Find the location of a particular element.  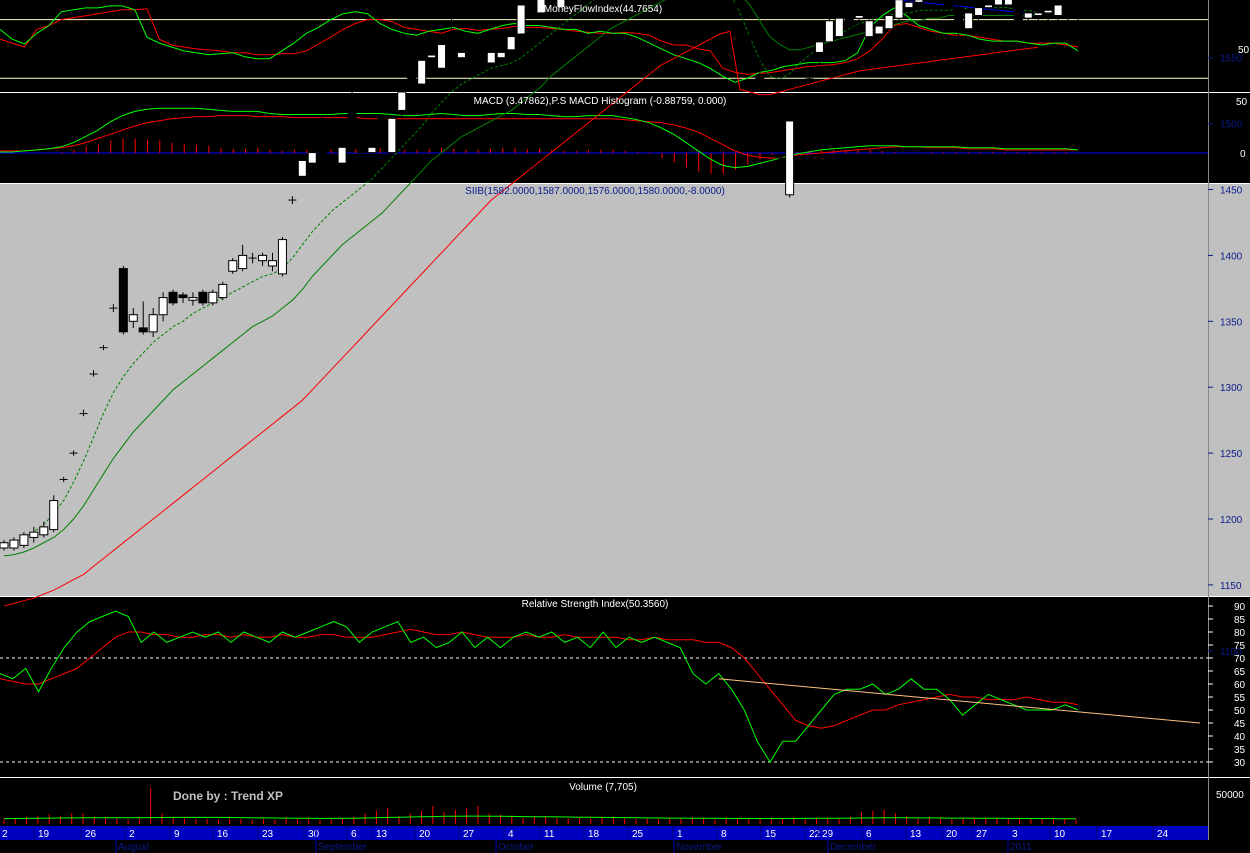

date-day-label: 24 is located at coordinates (1163, 834).